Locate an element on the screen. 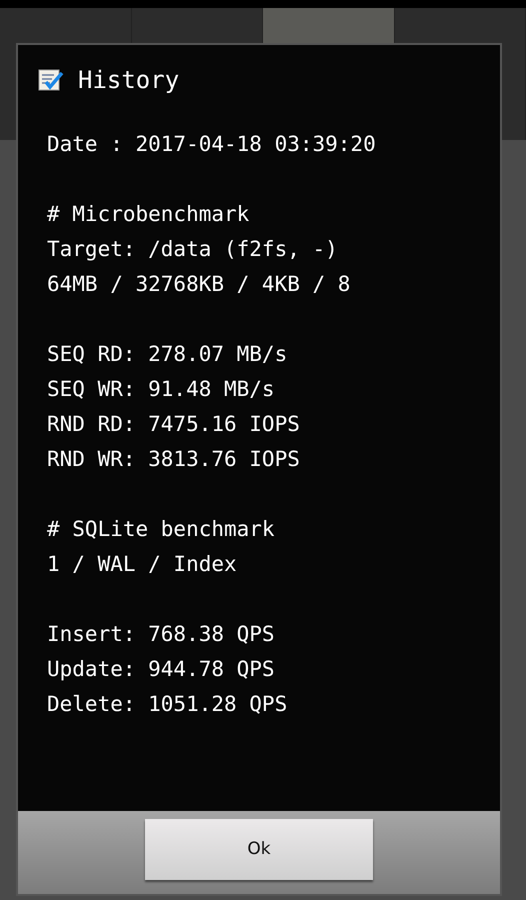 The width and height of the screenshot is (526, 900). ok-button: Ok is located at coordinates (259, 849).